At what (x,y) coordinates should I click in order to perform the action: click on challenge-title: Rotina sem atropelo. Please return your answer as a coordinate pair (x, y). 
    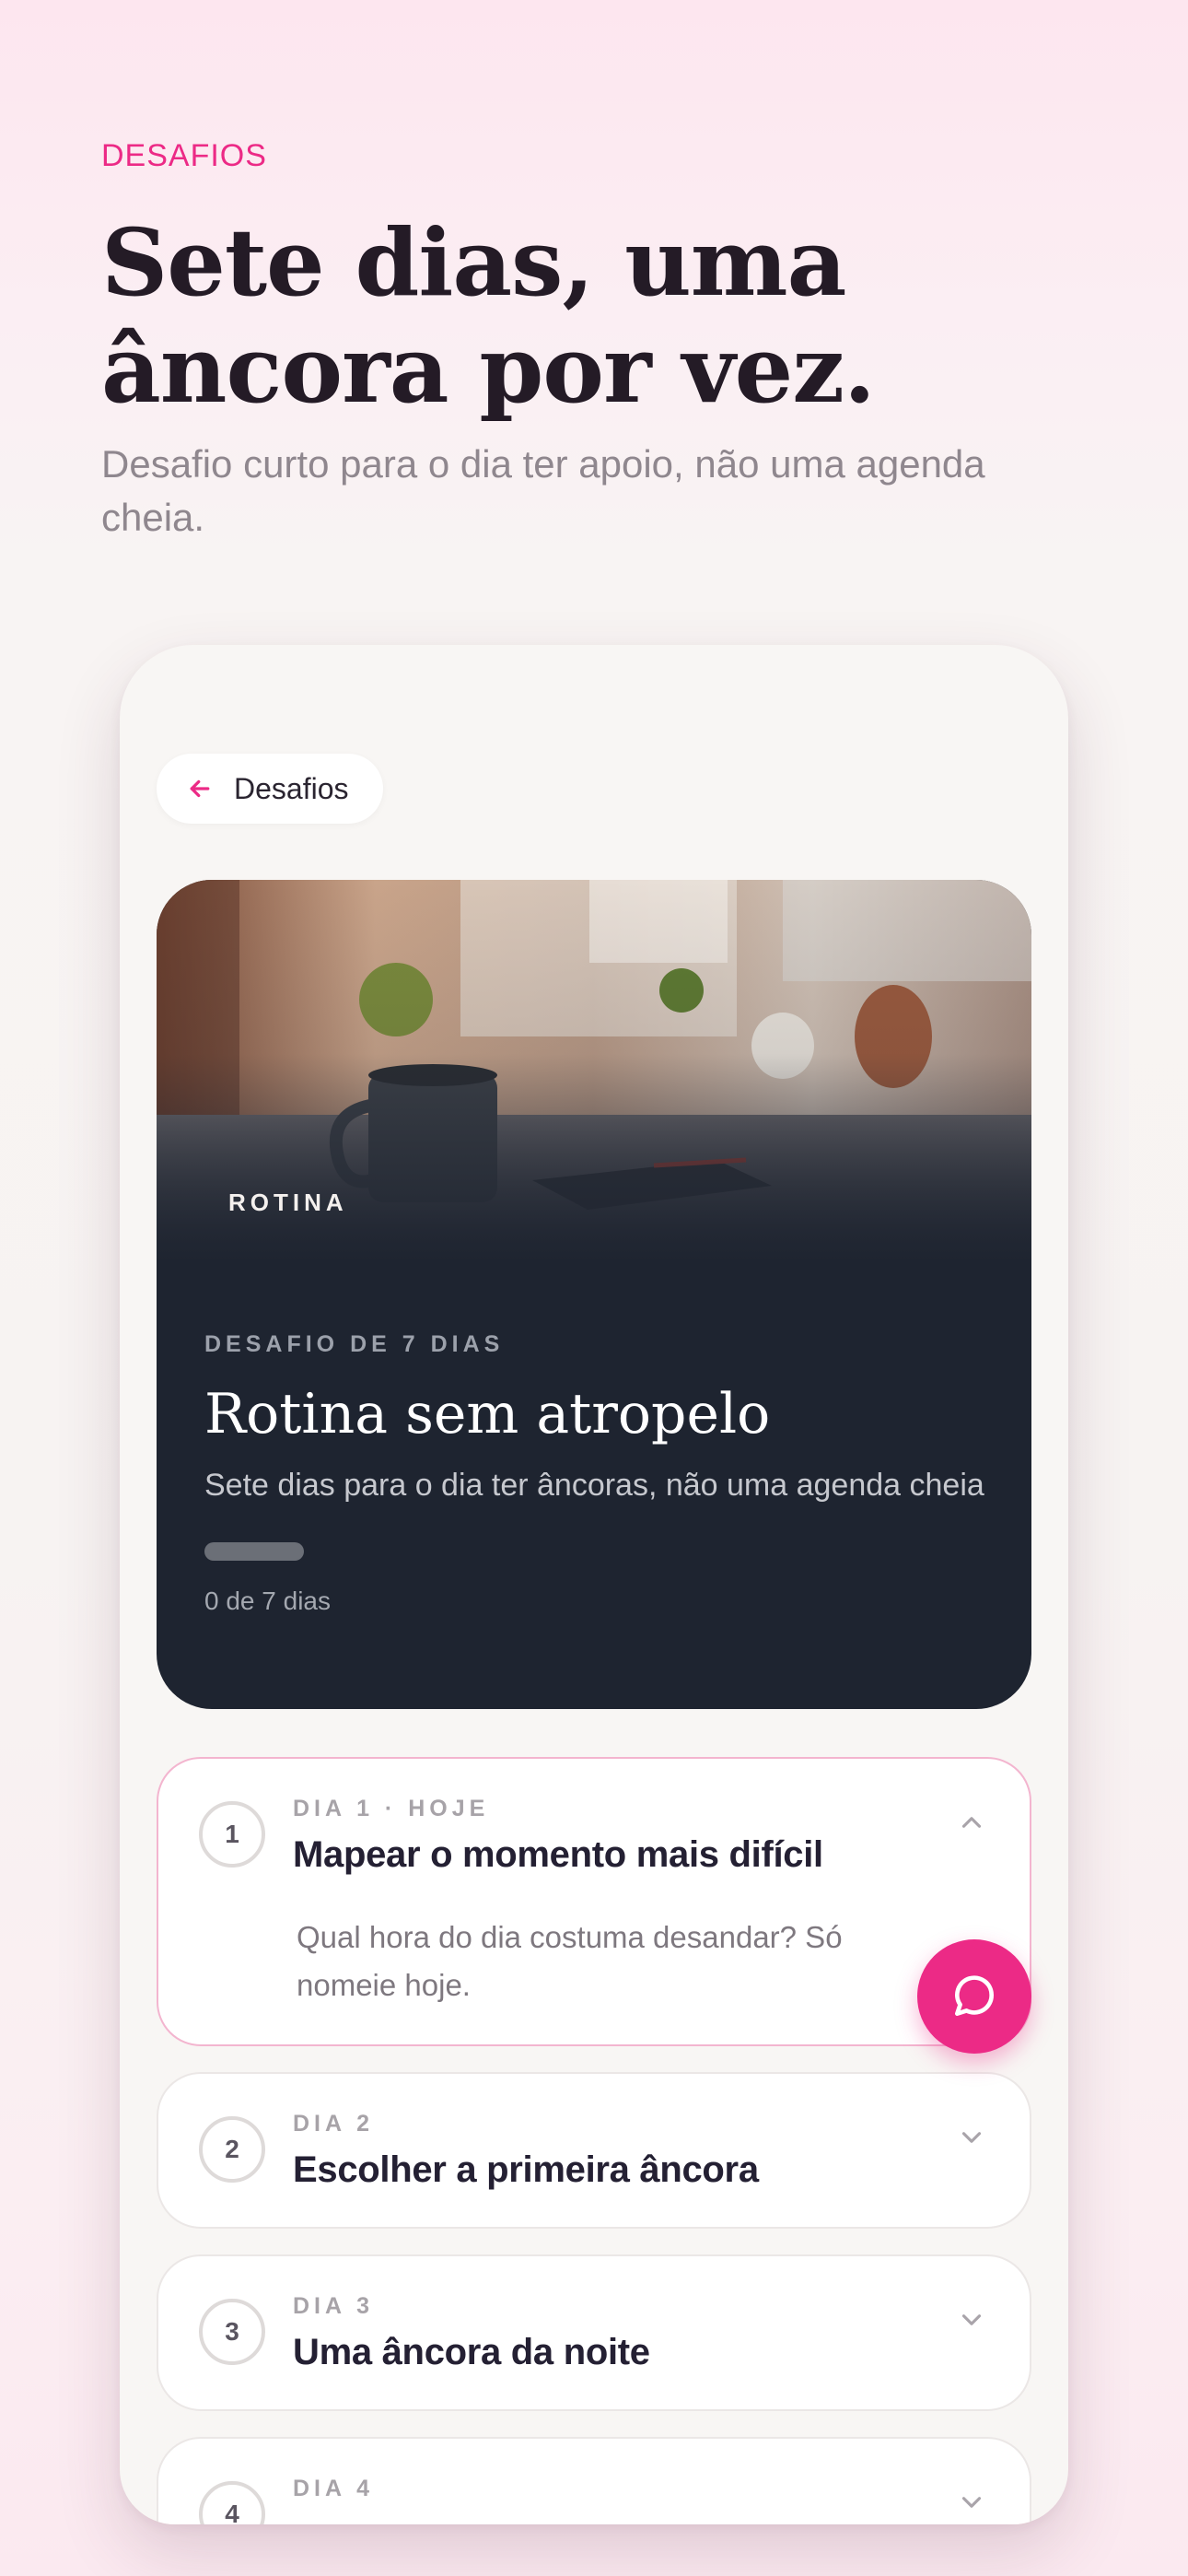
    Looking at the image, I should click on (487, 1414).